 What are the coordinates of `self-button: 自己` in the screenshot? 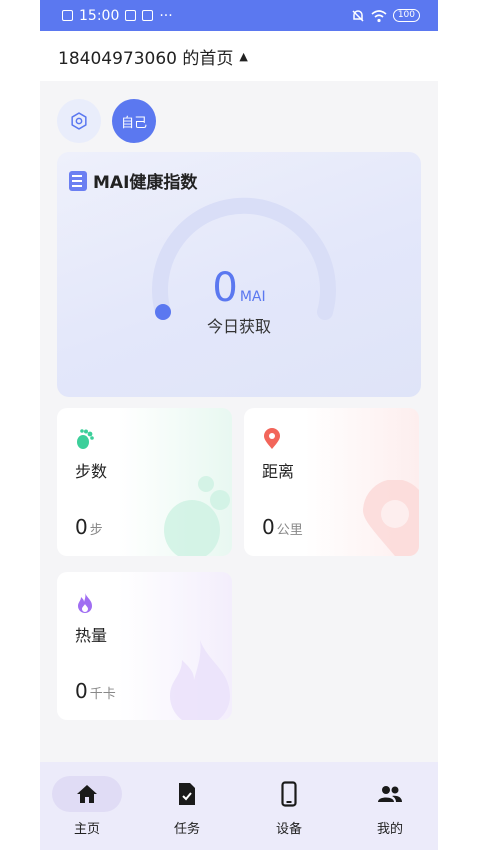 It's located at (134, 121).